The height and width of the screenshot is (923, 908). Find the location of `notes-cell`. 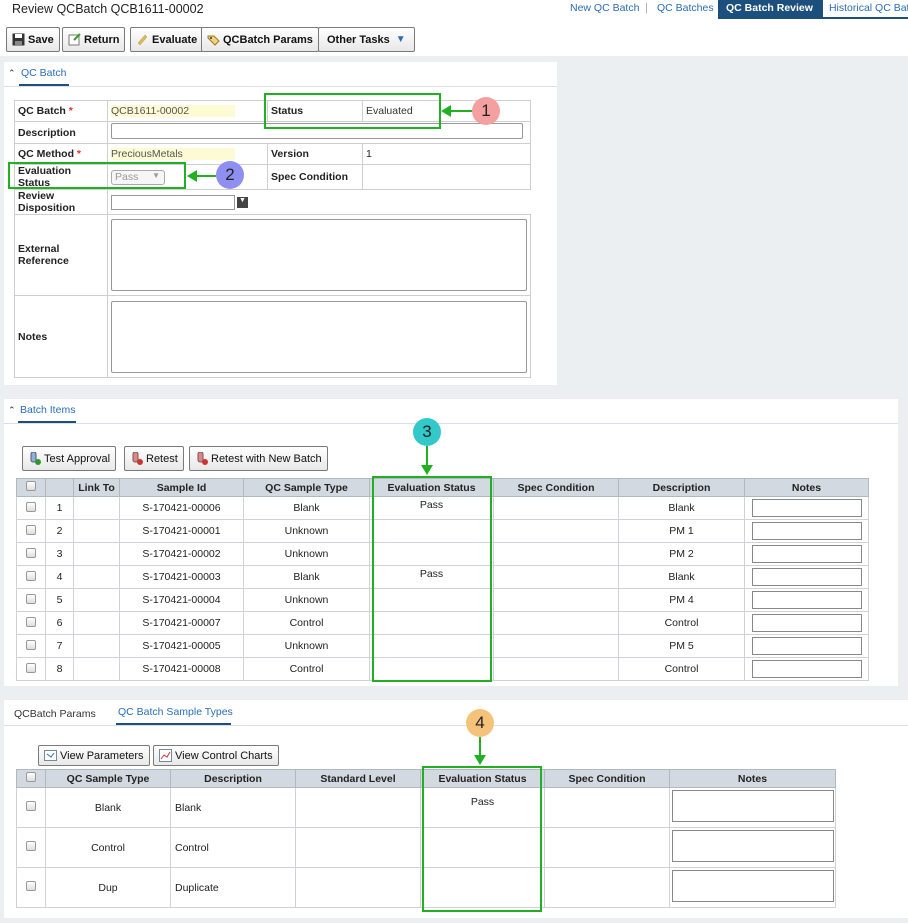

notes-cell is located at coordinates (752, 807).